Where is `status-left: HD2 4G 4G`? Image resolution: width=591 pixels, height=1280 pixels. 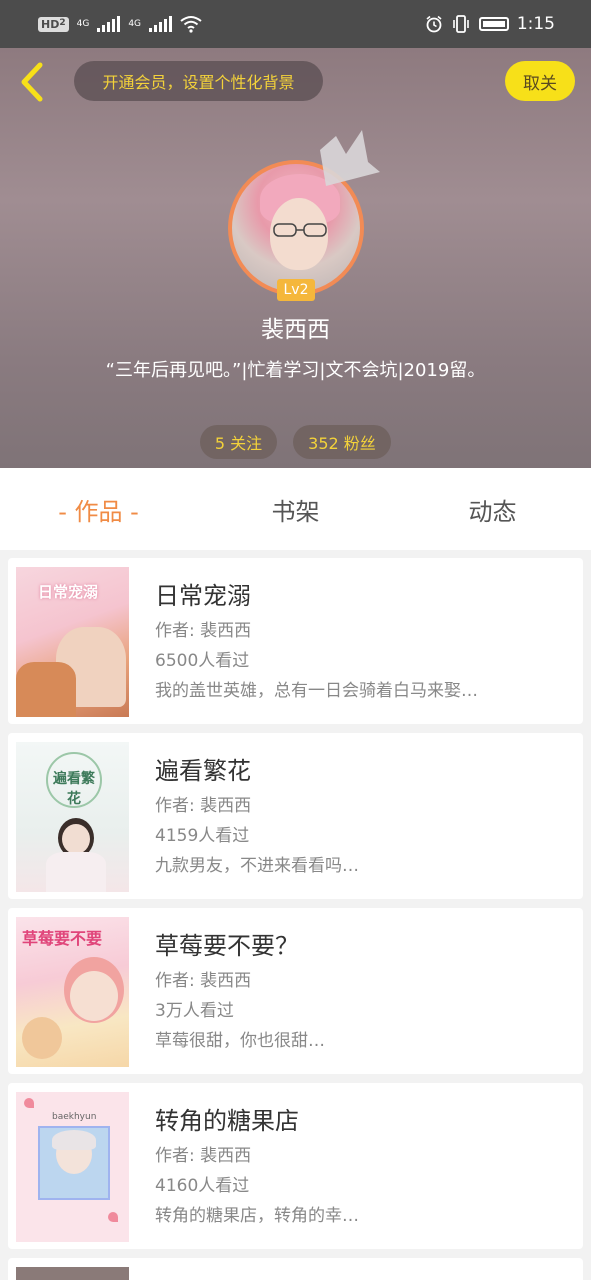
status-left: HD2 4G 4G is located at coordinates (120, 24).